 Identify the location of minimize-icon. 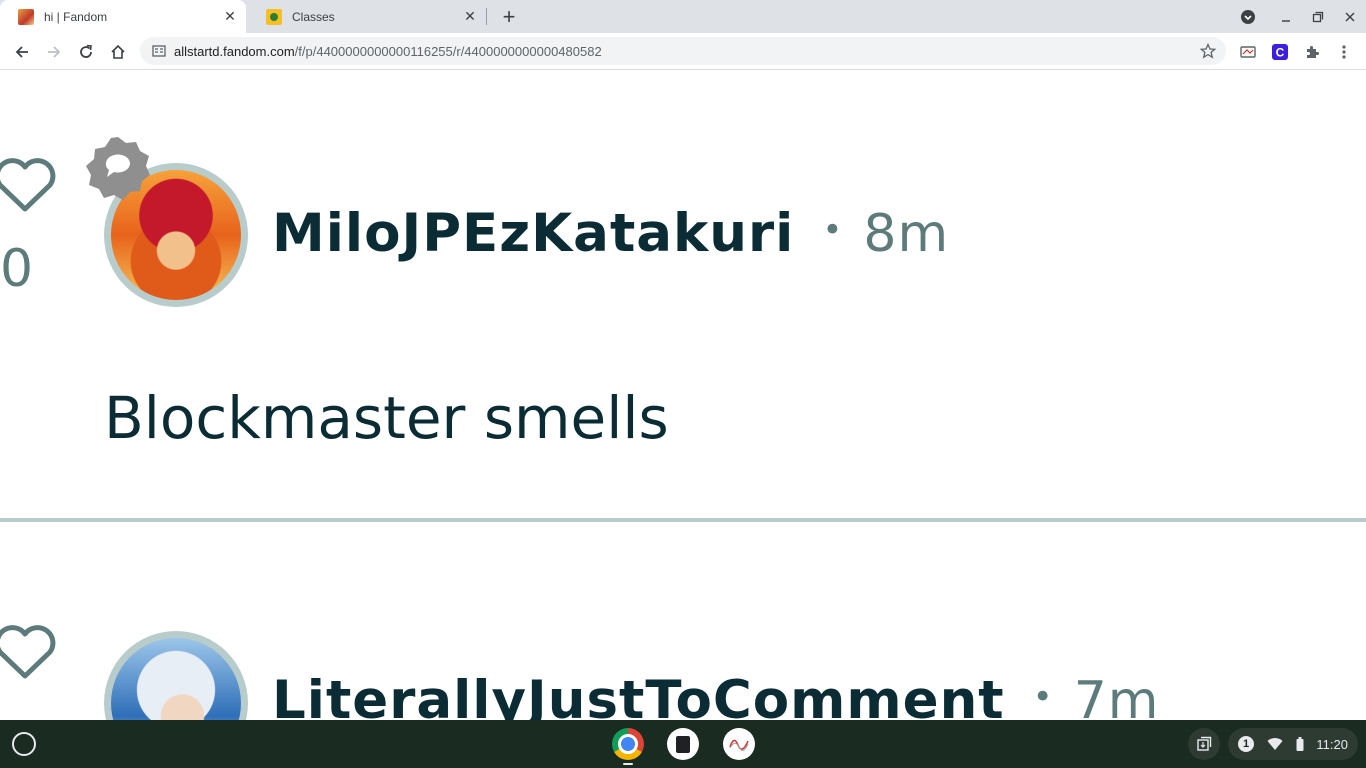
(1286, 17).